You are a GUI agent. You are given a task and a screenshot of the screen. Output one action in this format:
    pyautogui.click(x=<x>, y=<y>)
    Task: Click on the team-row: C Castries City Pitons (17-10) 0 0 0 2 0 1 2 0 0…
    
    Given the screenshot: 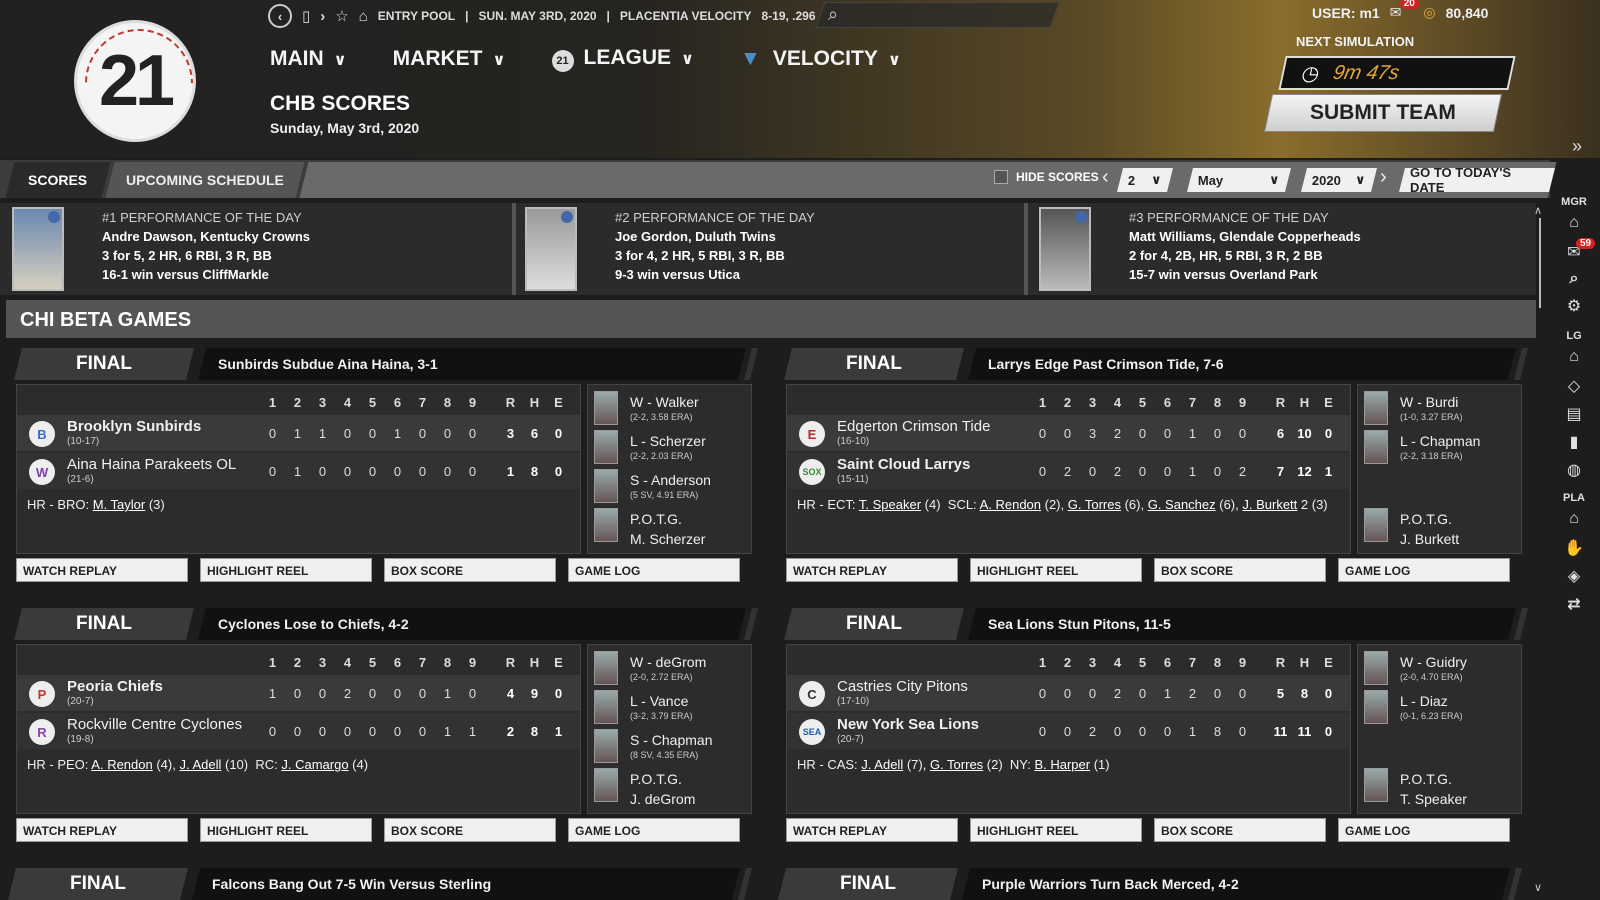 What is the action you would take?
    pyautogui.click(x=1068, y=693)
    